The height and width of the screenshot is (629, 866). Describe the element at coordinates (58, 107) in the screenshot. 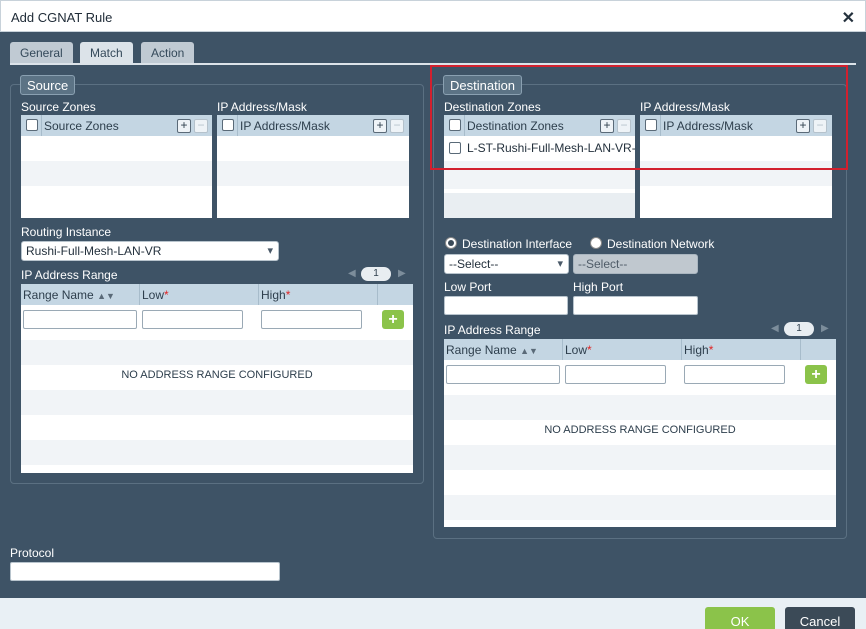

I see `source-zones-label: Source Zones` at that location.